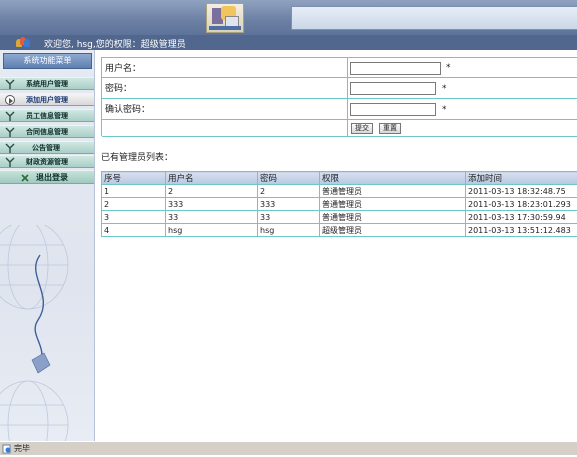 This screenshot has height=457, width=577. I want to click on cell-password: 2, so click(289, 191).